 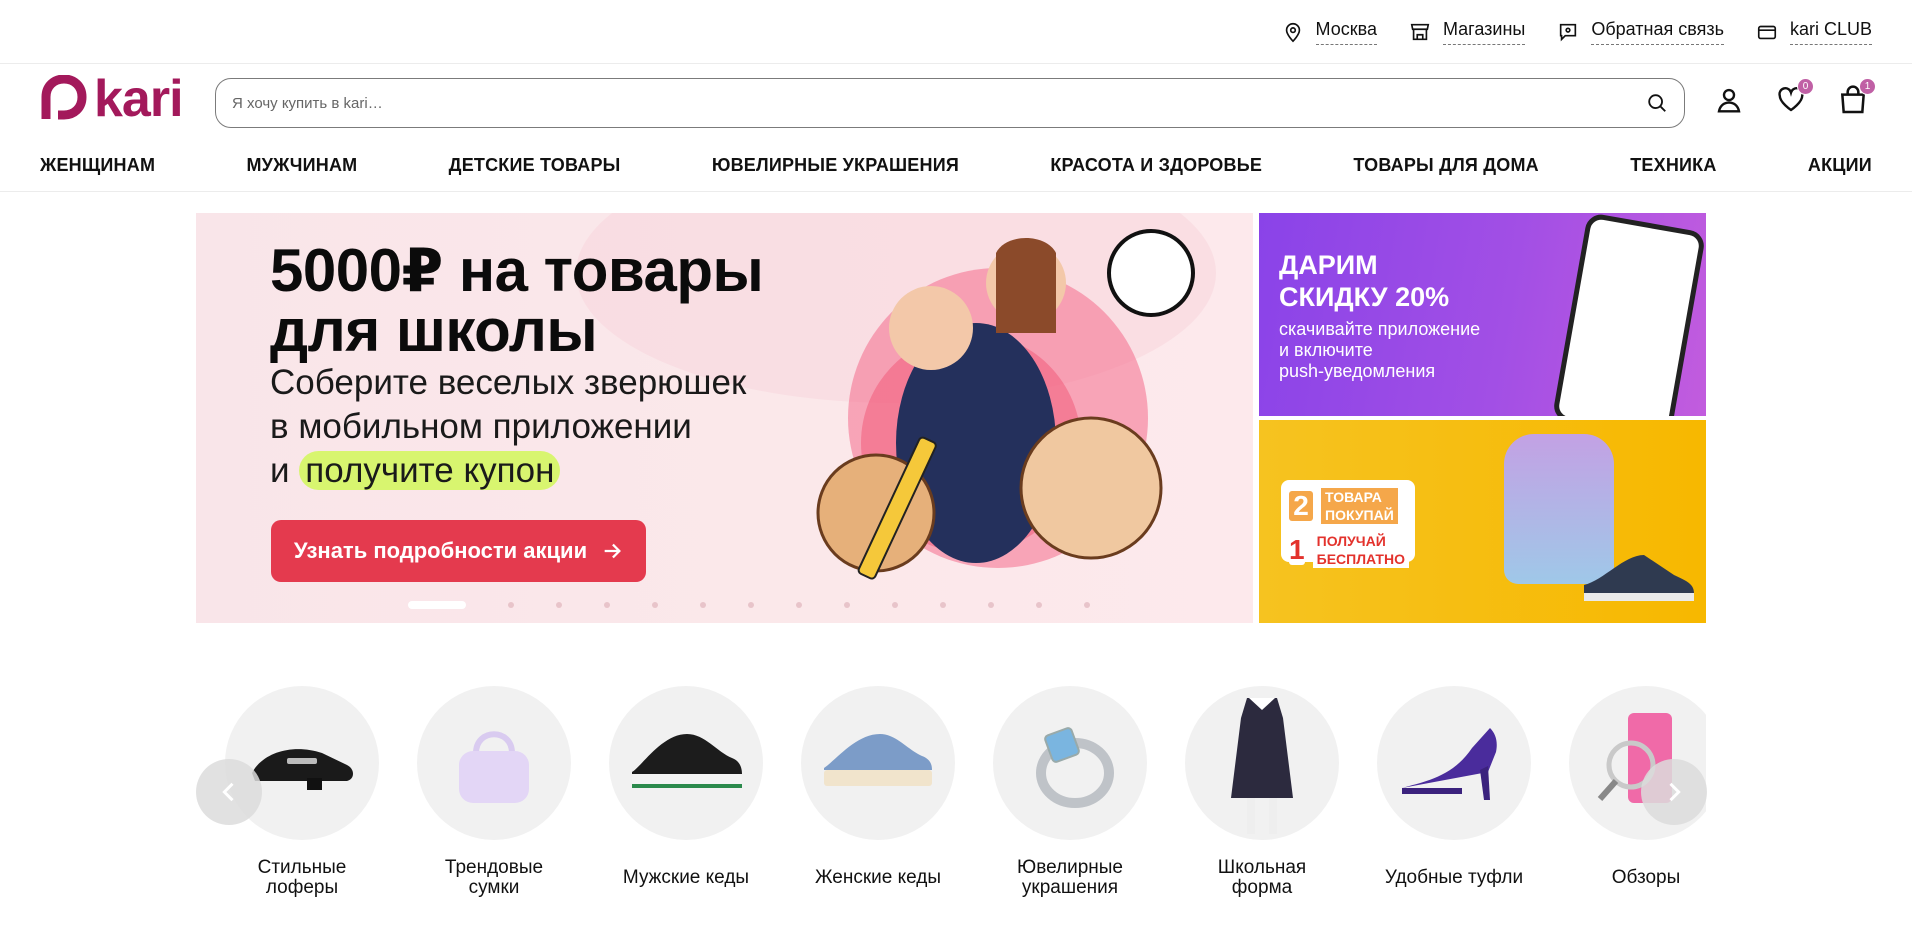 What do you see at coordinates (613, 551) in the screenshot?
I see `arrow-right-icon` at bounding box center [613, 551].